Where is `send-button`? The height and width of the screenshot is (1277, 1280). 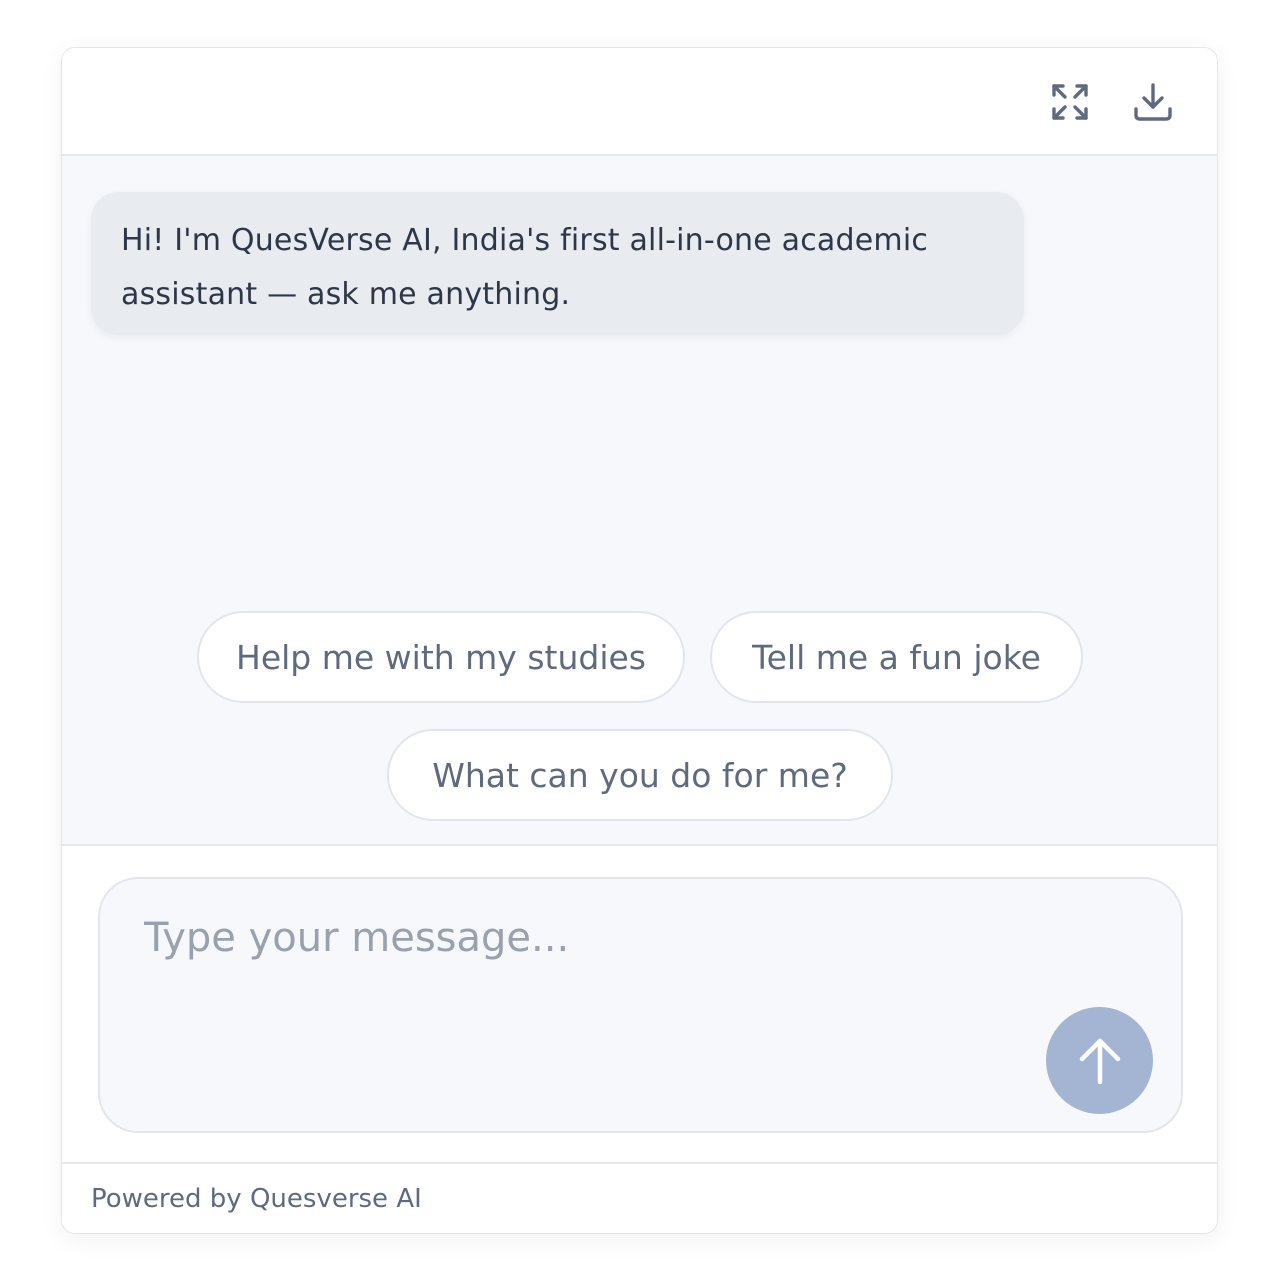
send-button is located at coordinates (1099, 1060).